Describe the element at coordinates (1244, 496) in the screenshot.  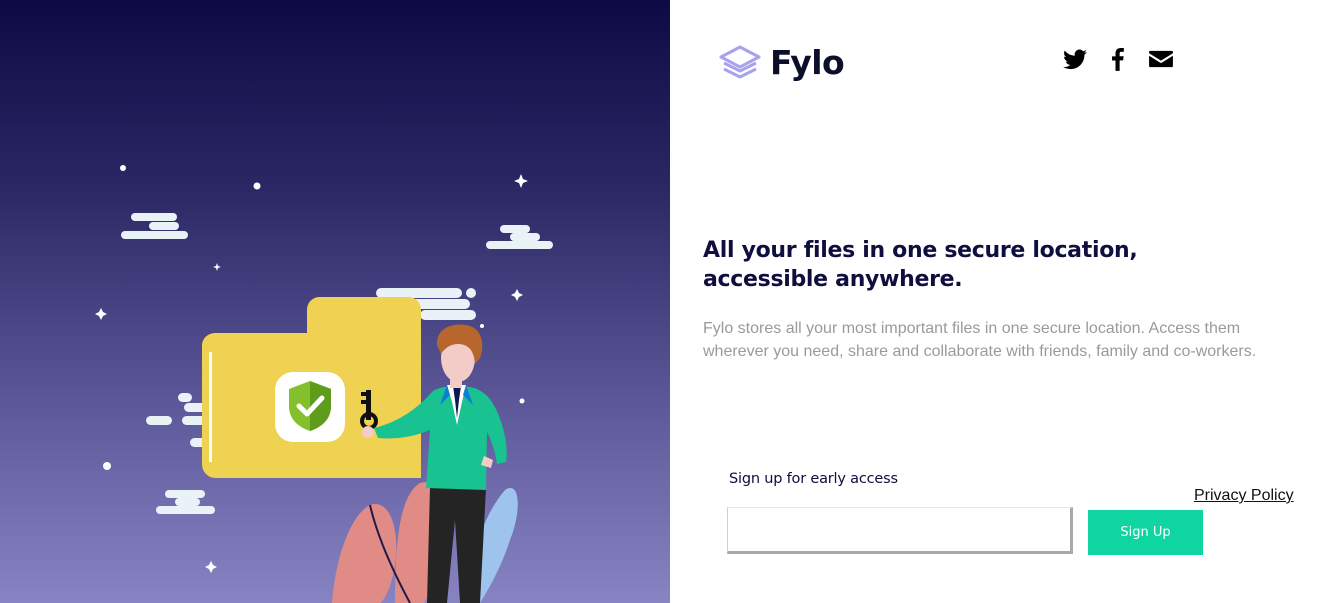
I see `privacy-policy-link: Privacy Policy` at that location.